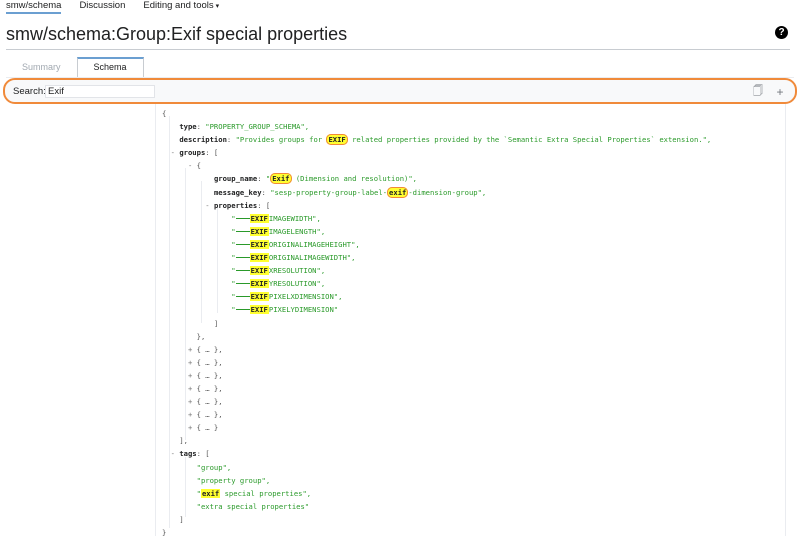 The width and height of the screenshot is (800, 536). I want to click on json-key: tags, so click(188, 454).